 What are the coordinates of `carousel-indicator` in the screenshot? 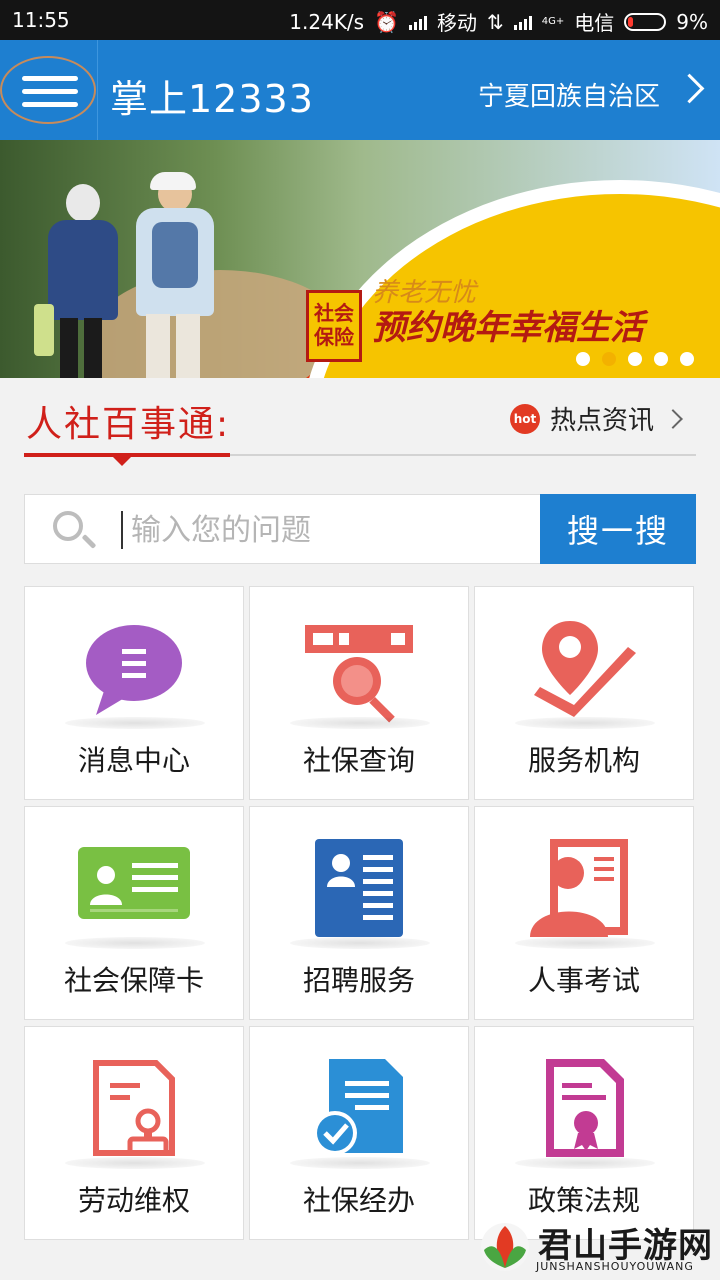 It's located at (635, 359).